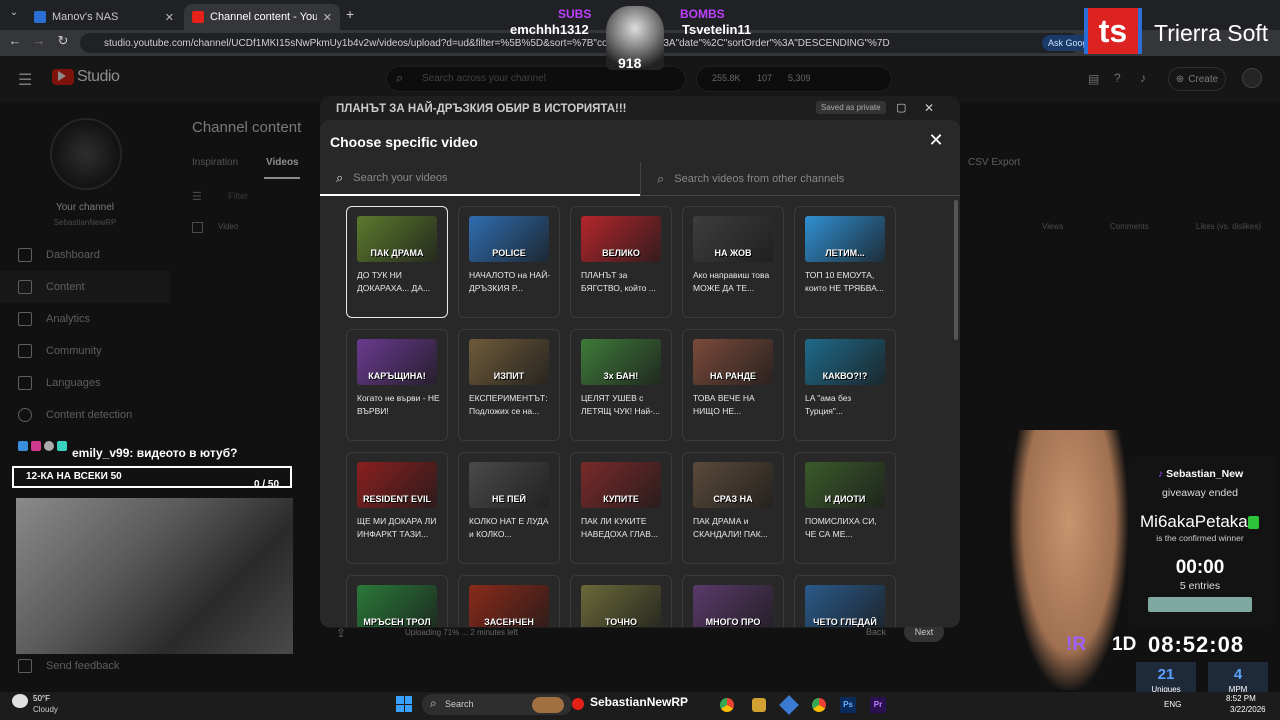 The image size is (1280, 720). Describe the element at coordinates (509, 499) in the screenshot. I see `thumbnail-text: НЕ ПЕЙ` at that location.